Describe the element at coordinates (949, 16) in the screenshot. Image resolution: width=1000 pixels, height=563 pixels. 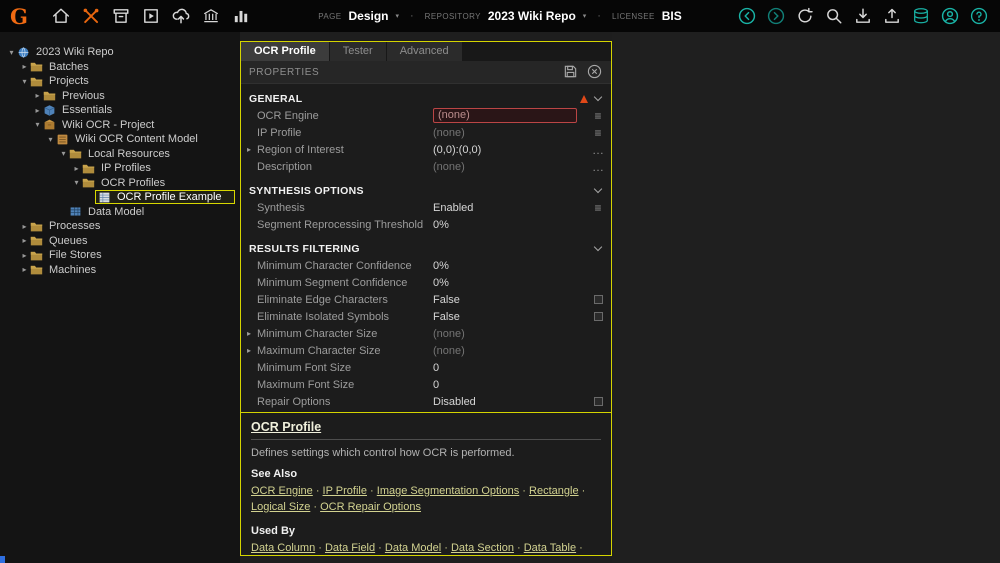
I see `user-icon` at that location.